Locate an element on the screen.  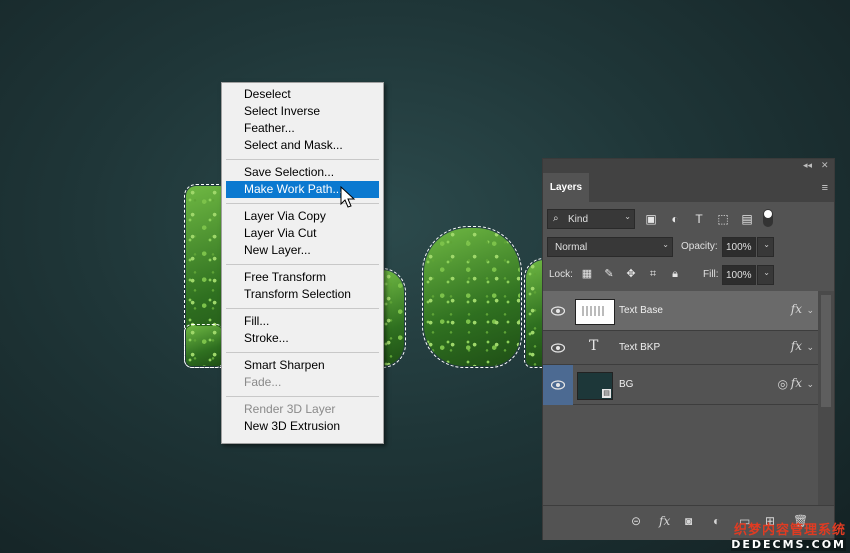
lock-move-icon: ✥ is located at coordinates (631, 274).